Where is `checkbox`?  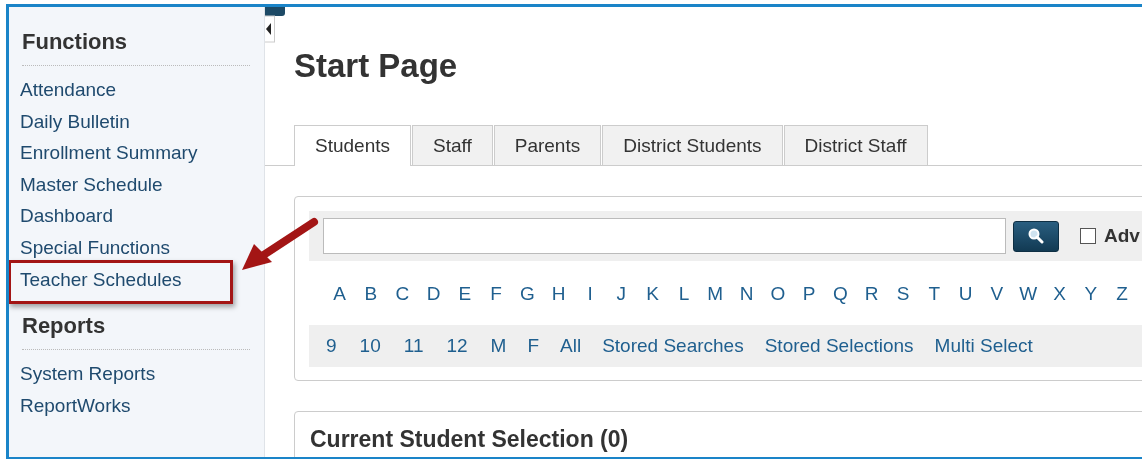 checkbox is located at coordinates (1088, 236).